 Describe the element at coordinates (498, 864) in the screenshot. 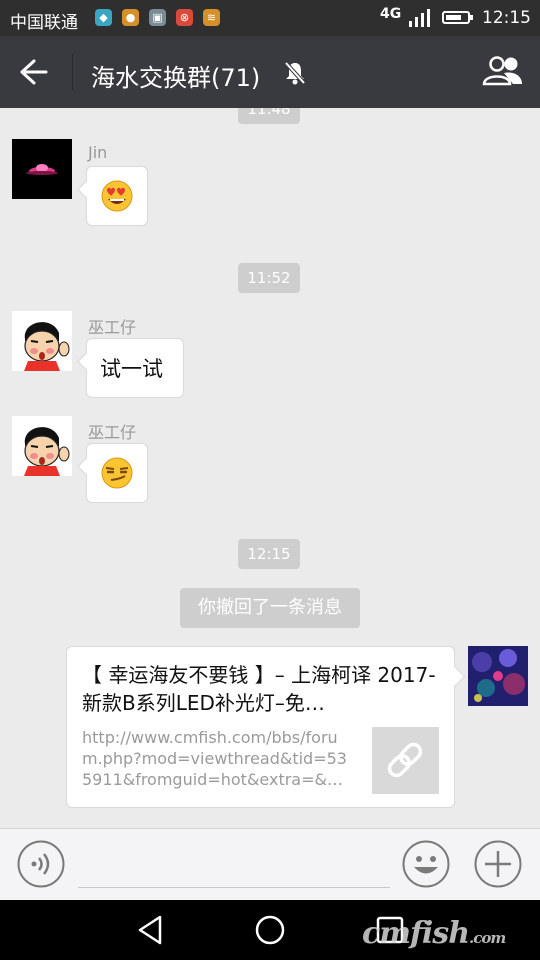

I see `plus-icon` at that location.